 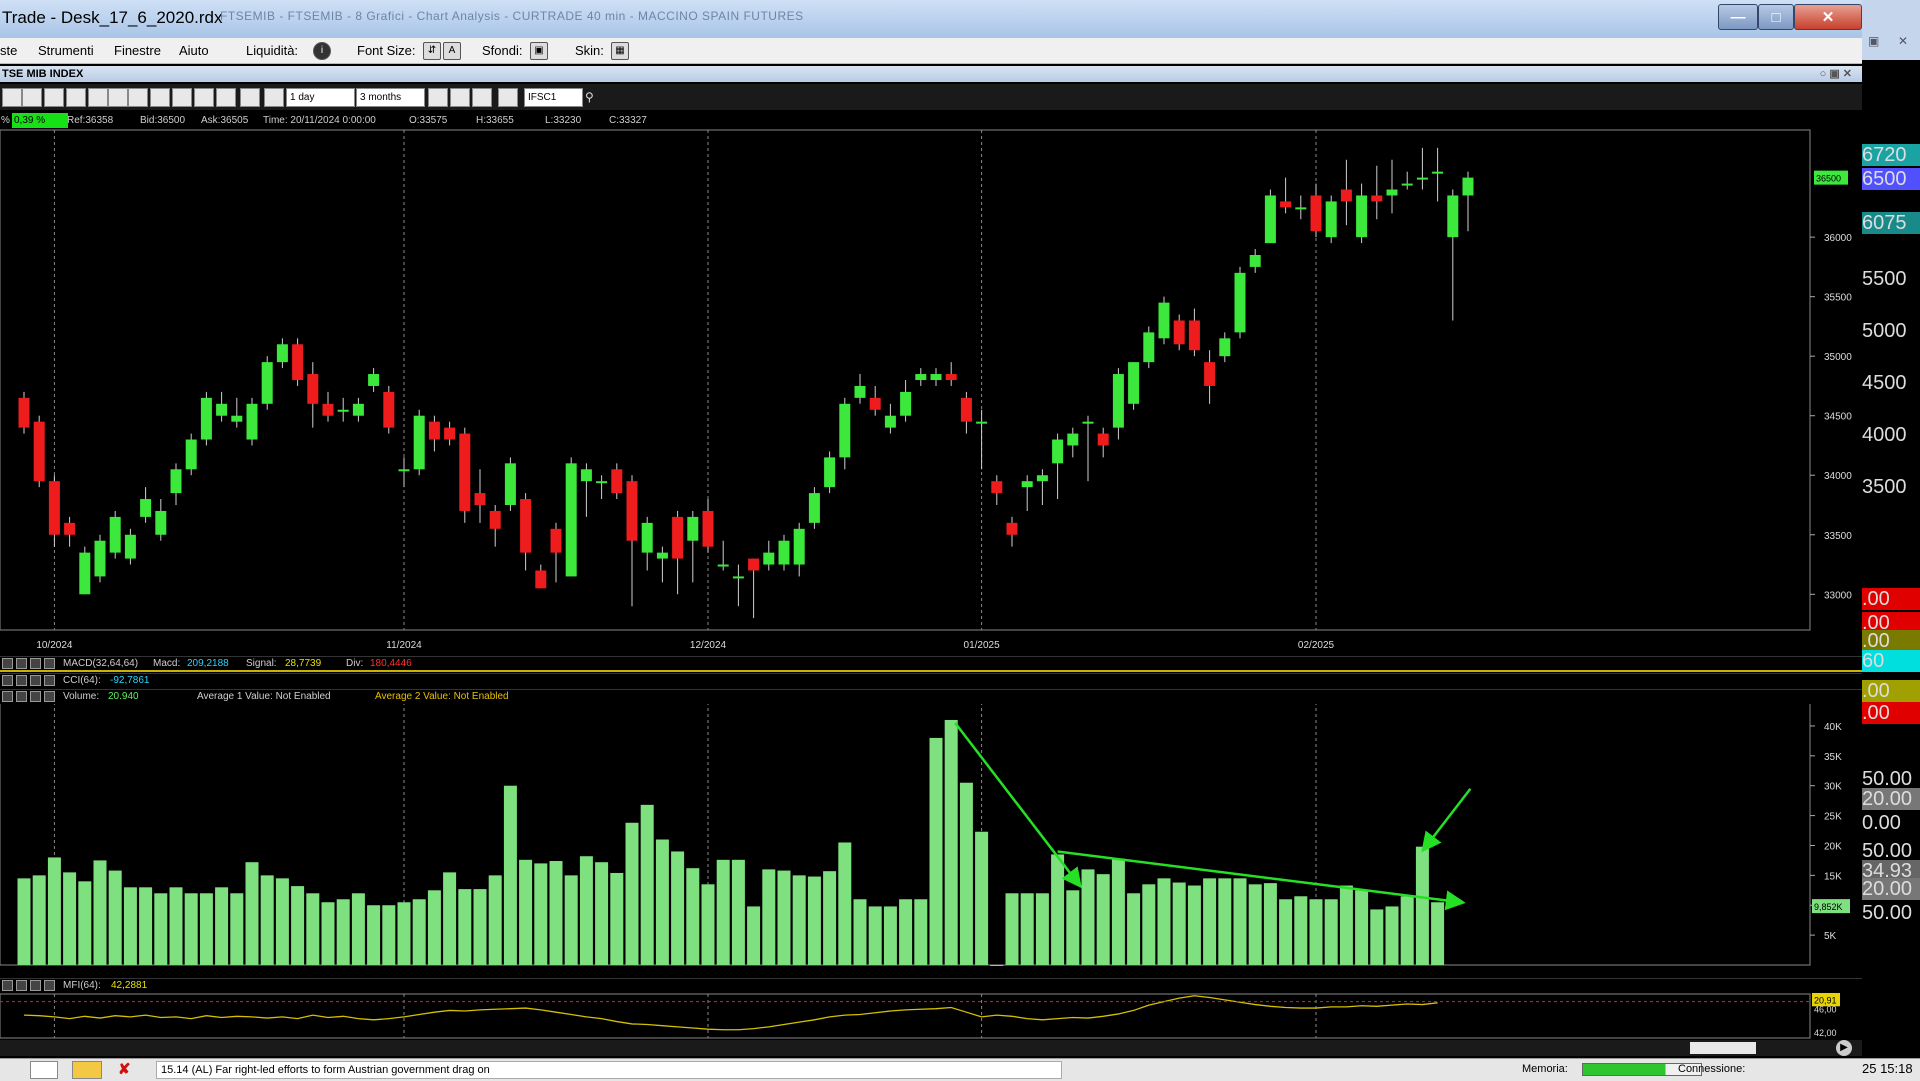 What do you see at coordinates (124, 1069) in the screenshot?
I see `disconnect-icon: ✘` at bounding box center [124, 1069].